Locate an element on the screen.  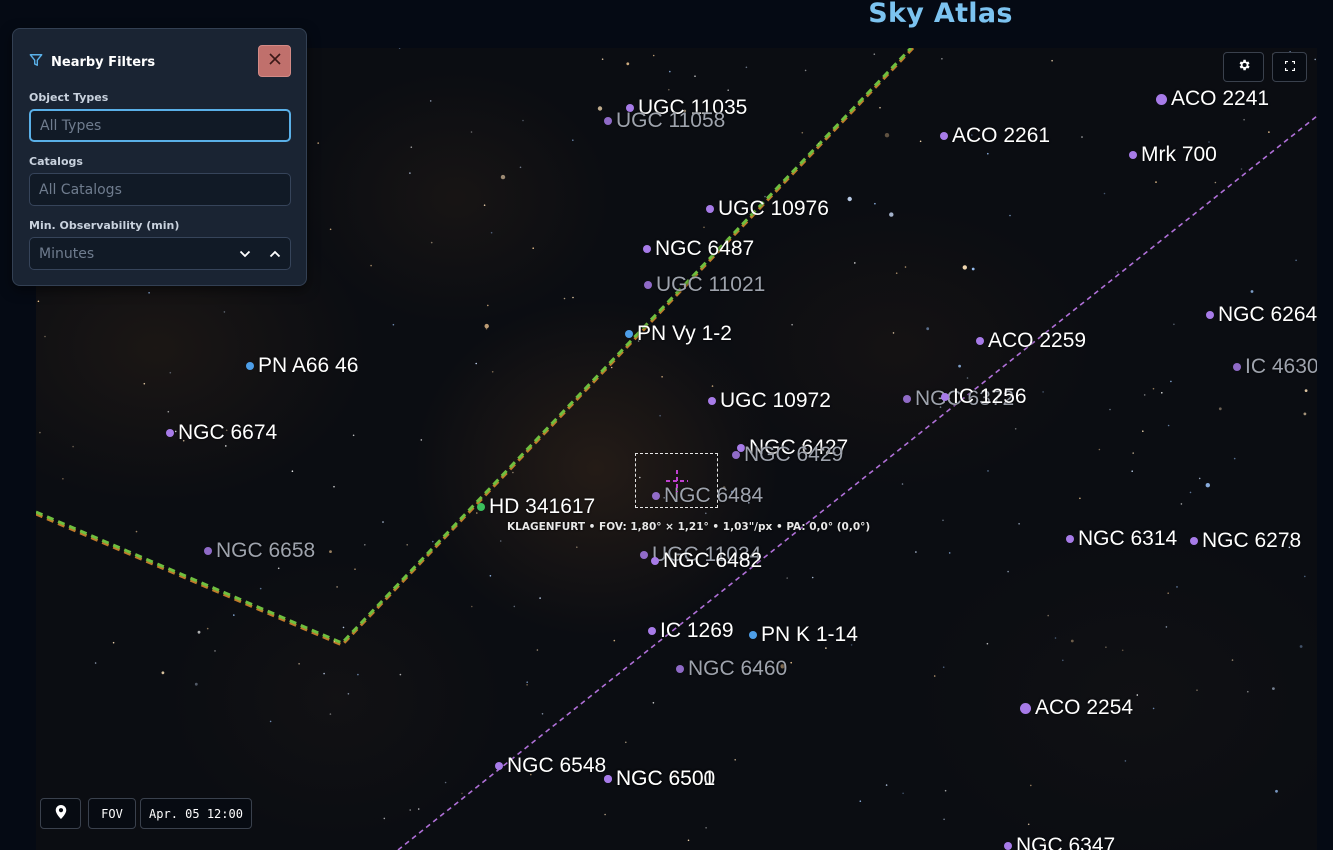
filter-icon is located at coordinates (36, 62).